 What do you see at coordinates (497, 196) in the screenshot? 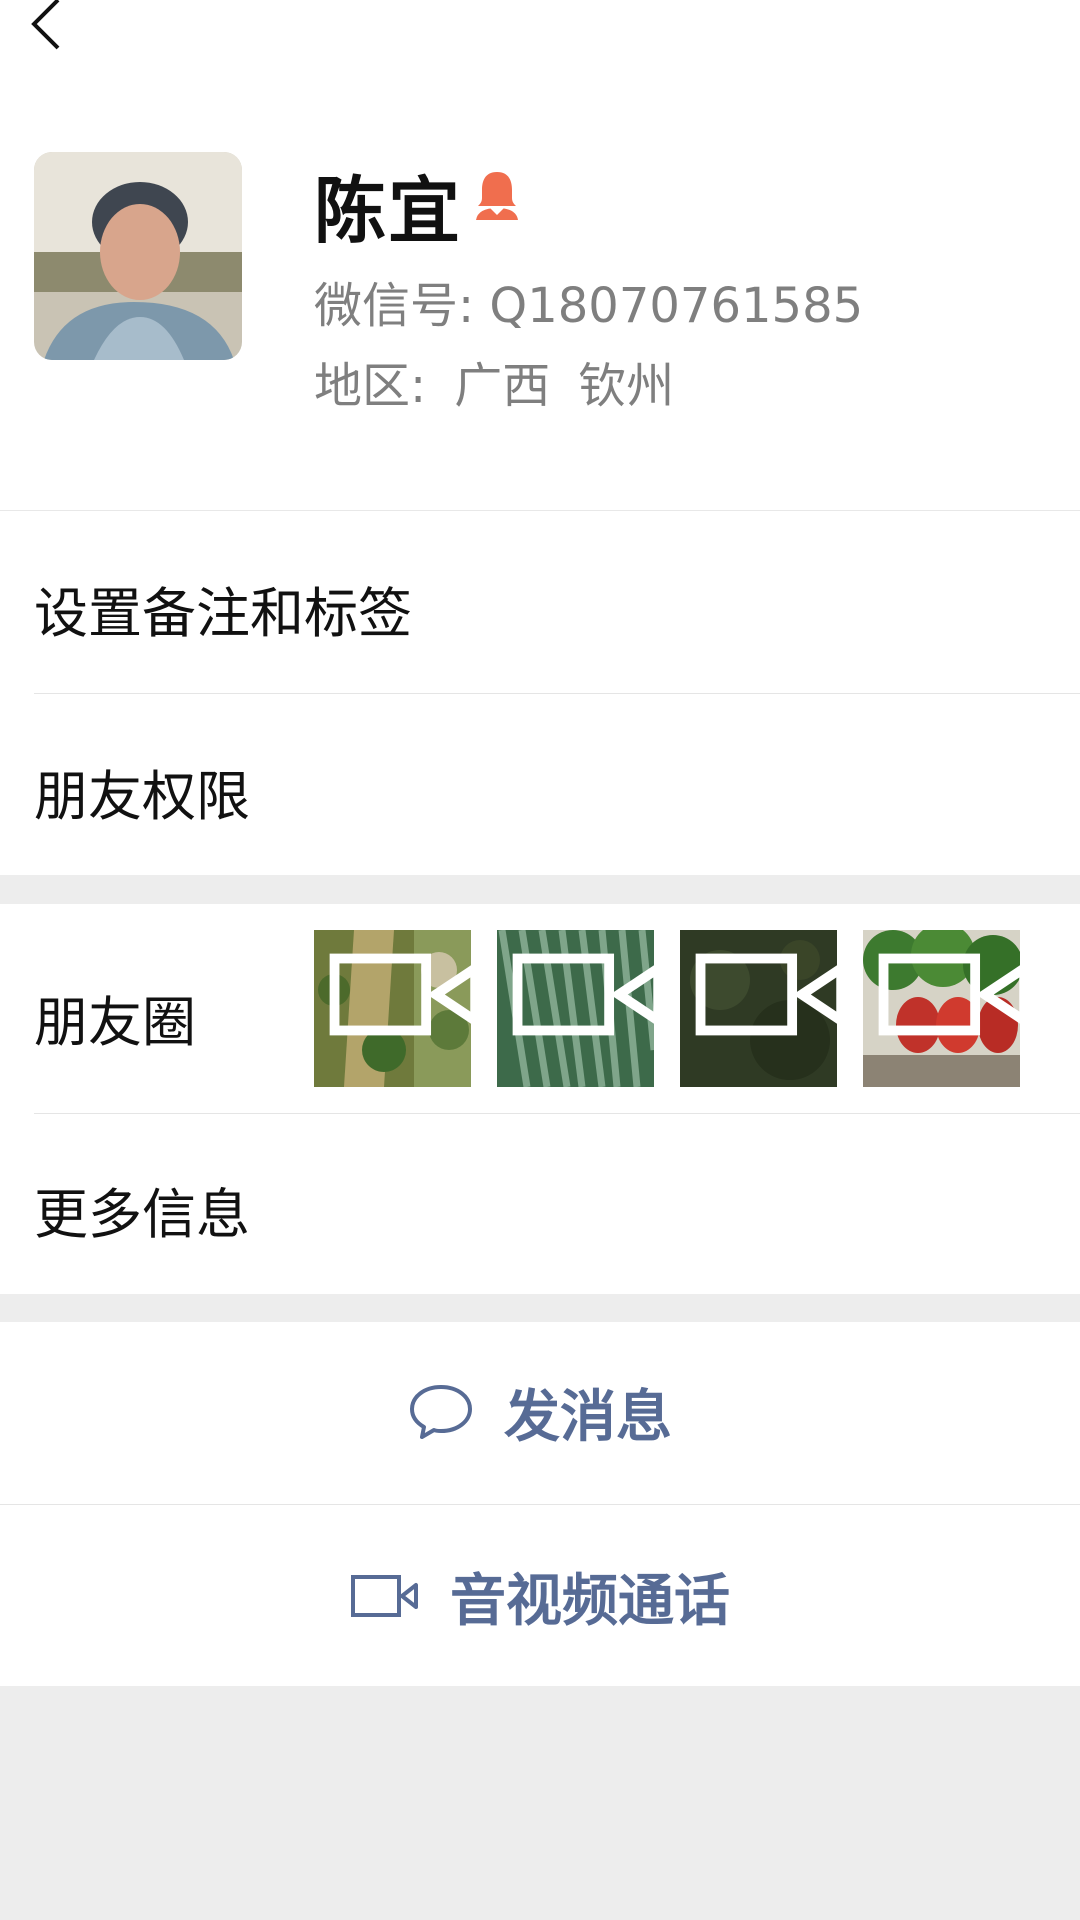
I see `female-person-icon` at bounding box center [497, 196].